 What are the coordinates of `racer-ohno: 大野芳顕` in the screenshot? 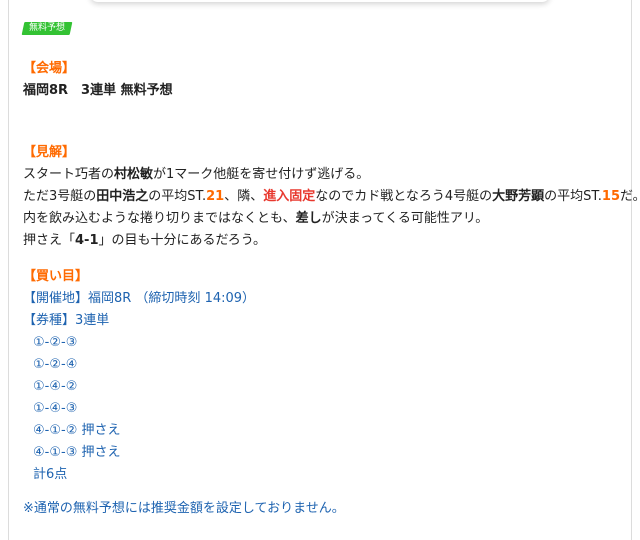 It's located at (518, 196).